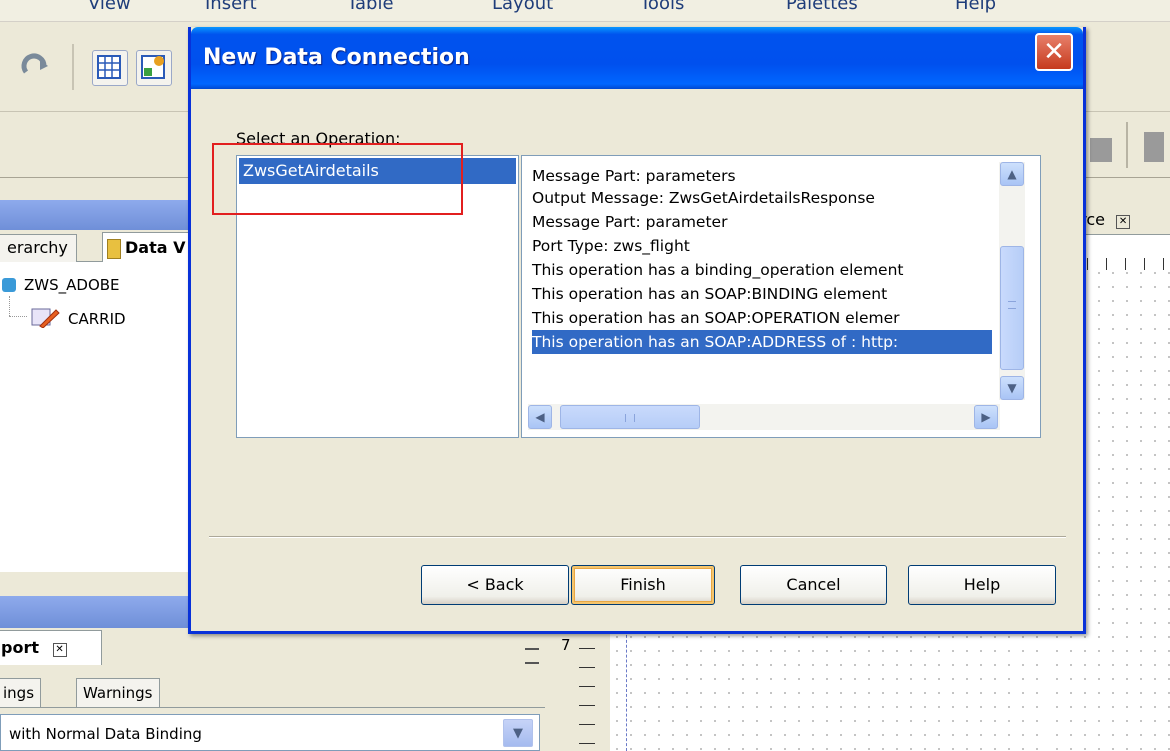 Image resolution: width=1170 pixels, height=751 pixels. I want to click on menu-table: Table, so click(370, 7).